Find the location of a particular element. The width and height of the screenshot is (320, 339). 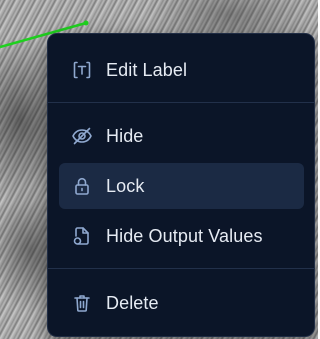

menu-item-lock: Lock is located at coordinates (181, 186).